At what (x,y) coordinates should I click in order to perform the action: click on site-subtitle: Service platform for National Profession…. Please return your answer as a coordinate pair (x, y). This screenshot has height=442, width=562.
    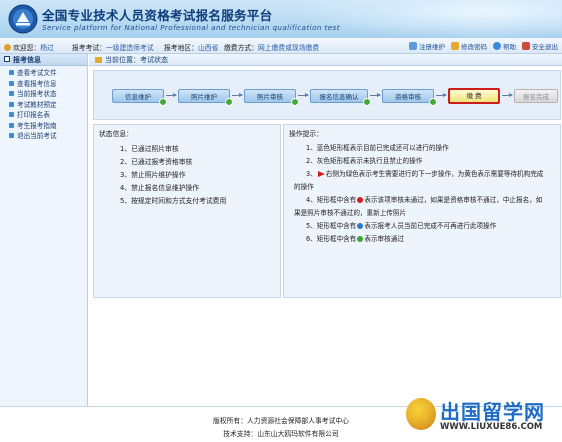
    Looking at the image, I should click on (191, 27).